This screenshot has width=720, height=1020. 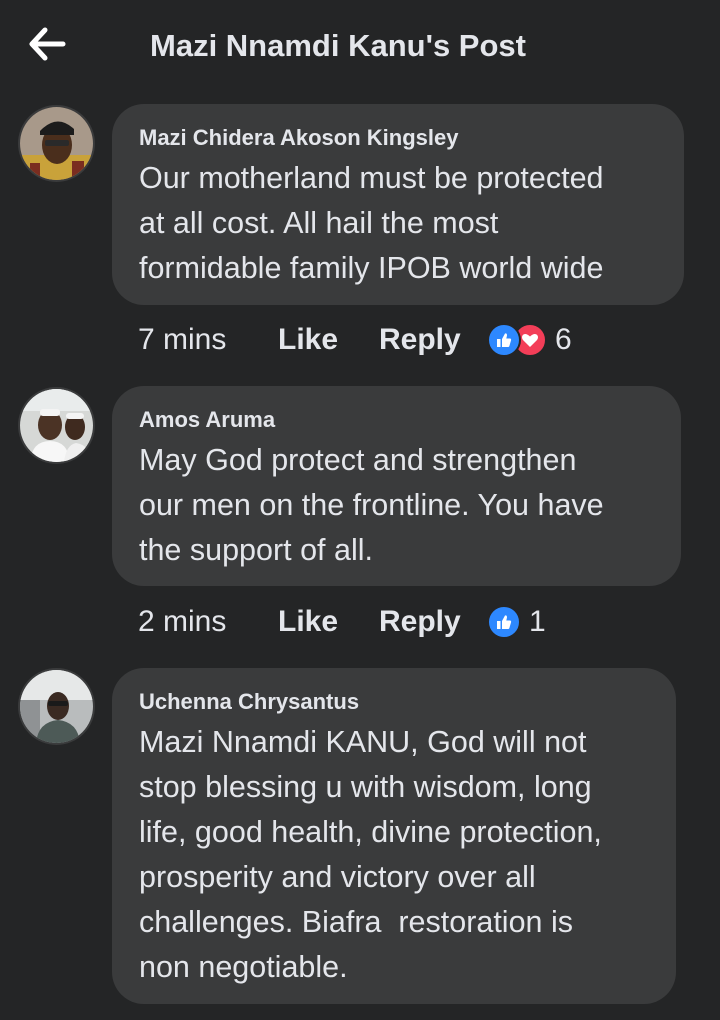 What do you see at coordinates (243, 967) in the screenshot?
I see `comment-line: non negotiable.` at bounding box center [243, 967].